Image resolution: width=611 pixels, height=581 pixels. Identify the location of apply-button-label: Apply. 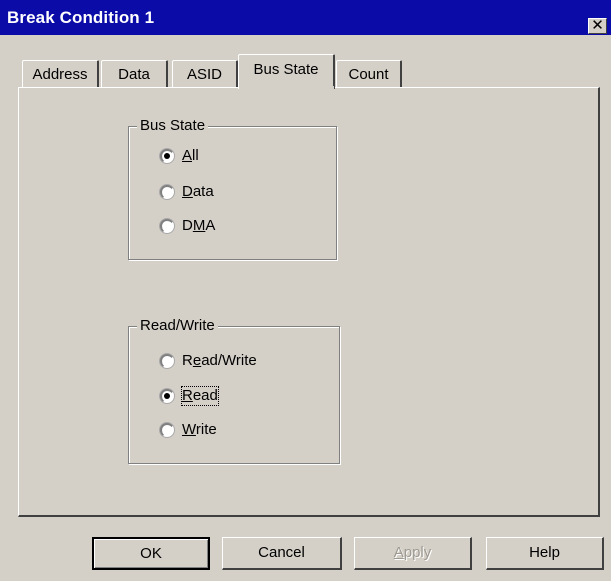
(412, 552).